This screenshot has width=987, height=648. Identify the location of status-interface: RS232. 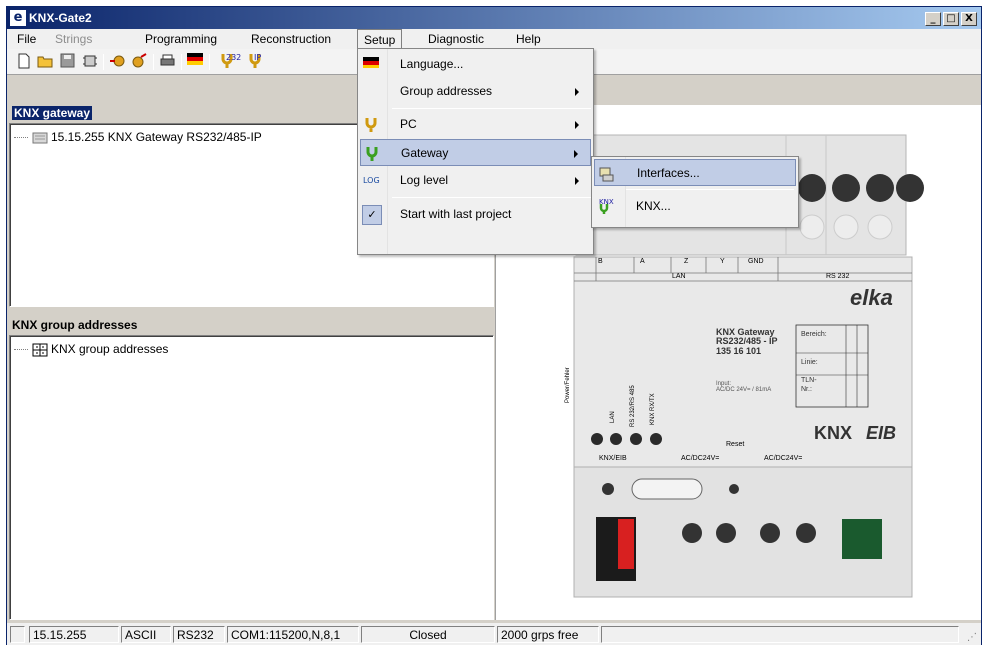
(199, 634).